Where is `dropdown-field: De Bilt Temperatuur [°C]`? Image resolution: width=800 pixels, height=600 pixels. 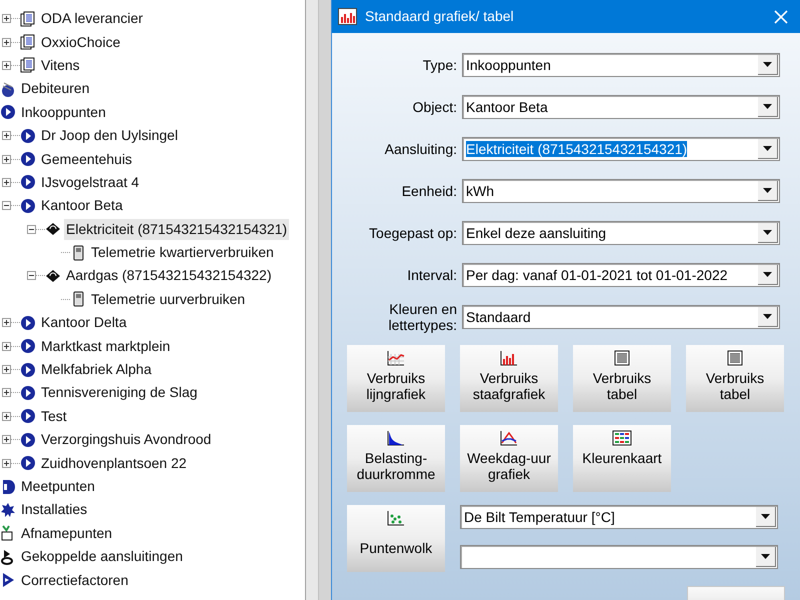
dropdown-field: De Bilt Temperatuur [°C] is located at coordinates (619, 517).